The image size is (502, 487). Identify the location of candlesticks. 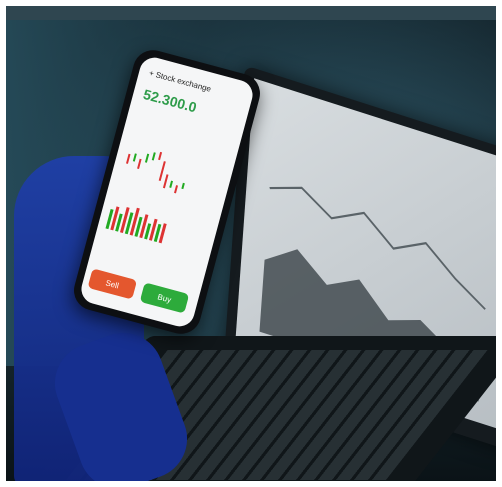
(155, 172).